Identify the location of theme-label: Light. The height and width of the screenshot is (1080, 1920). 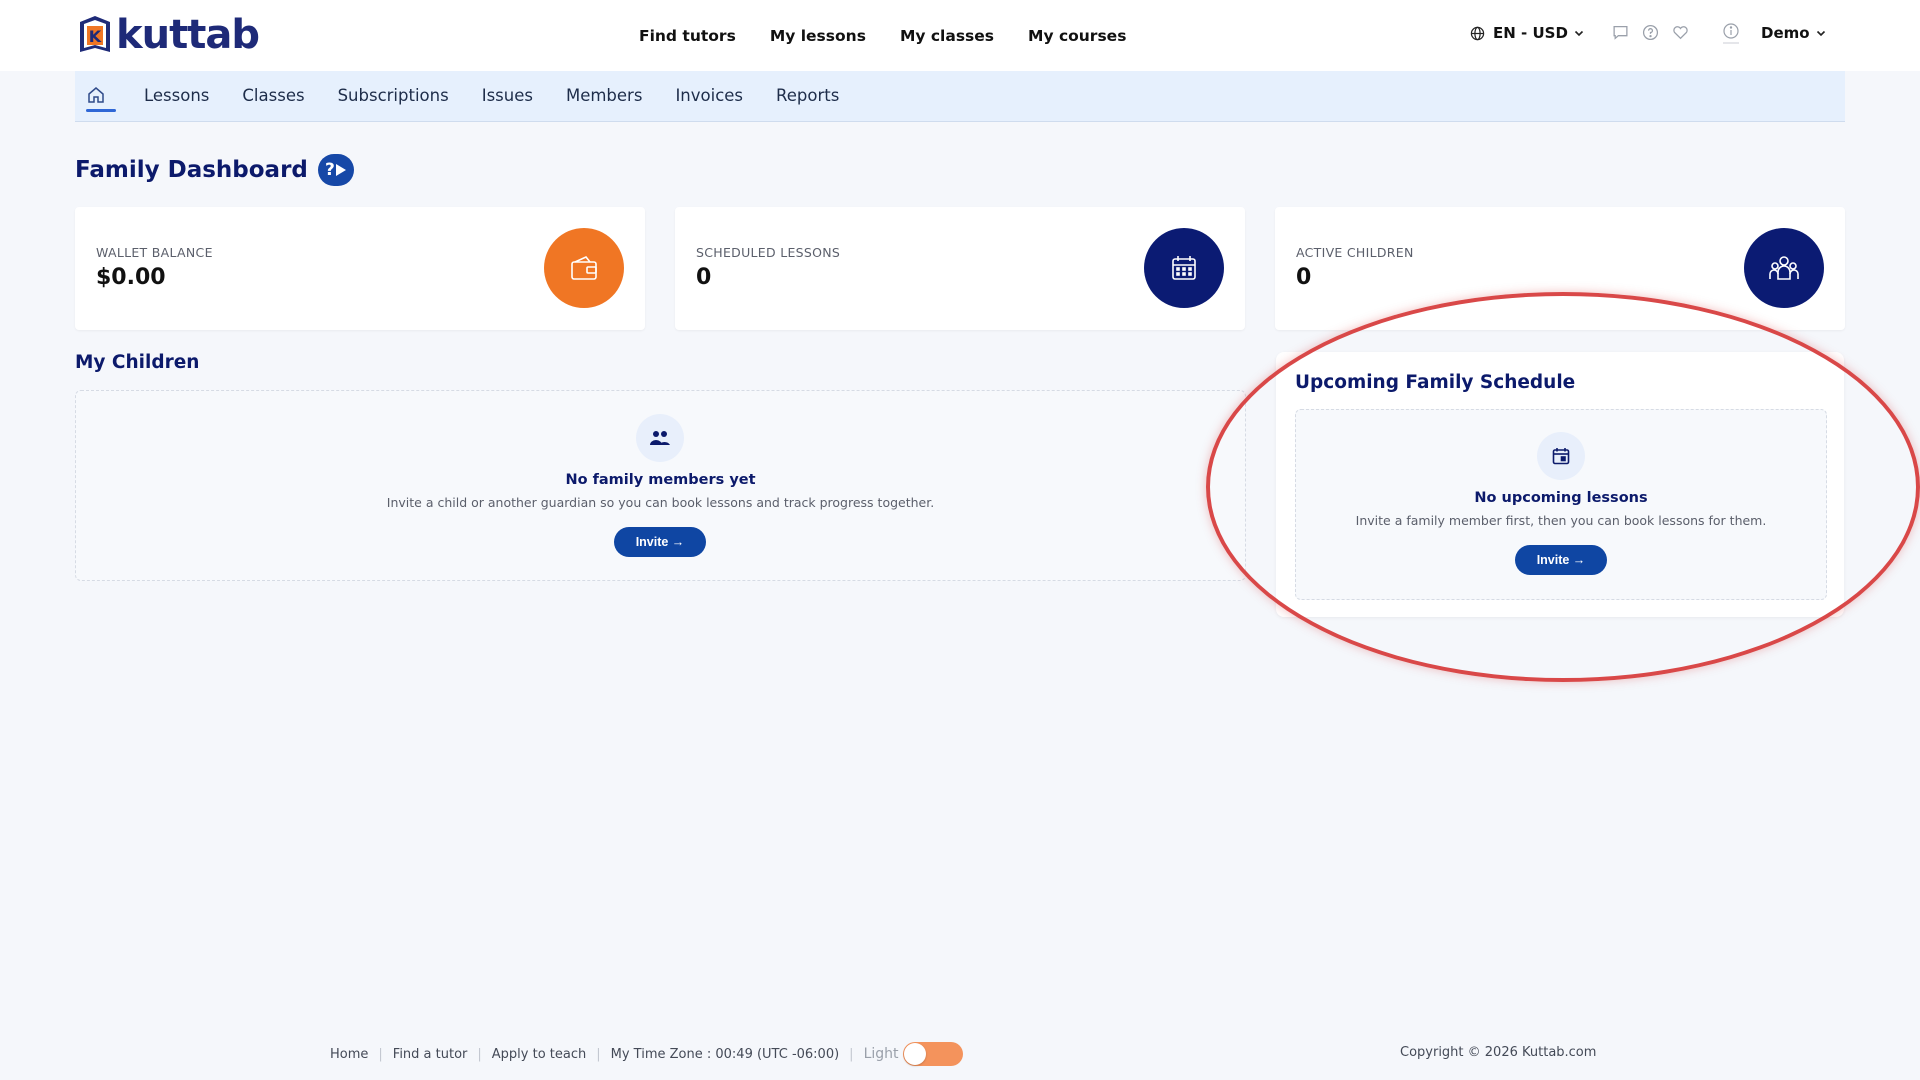
(881, 1054).